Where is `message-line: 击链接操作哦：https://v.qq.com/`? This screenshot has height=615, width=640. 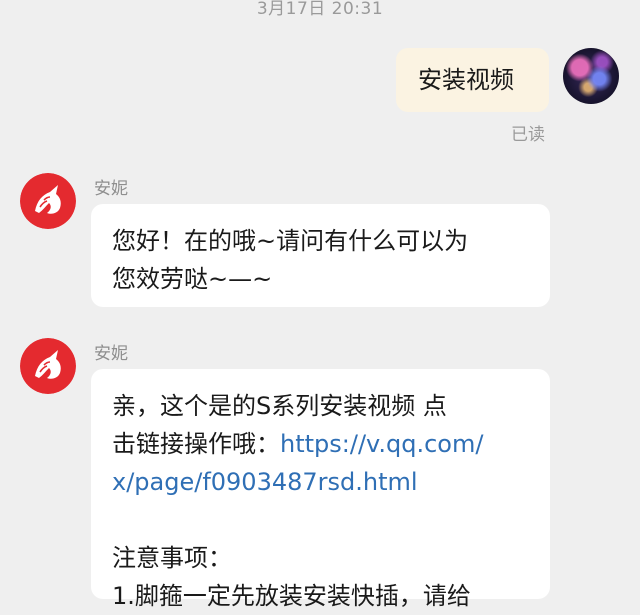
message-line: 击链接操作哦：https://v.qq.com/ is located at coordinates (322, 444).